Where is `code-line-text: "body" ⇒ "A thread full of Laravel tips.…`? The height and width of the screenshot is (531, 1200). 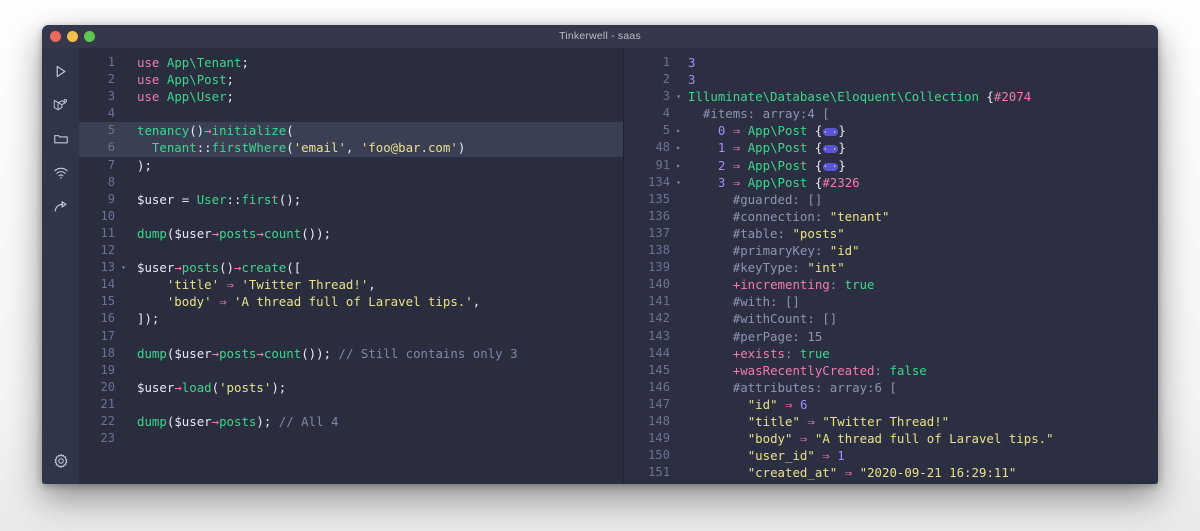
code-line-text: "body" ⇒ "A thread full of Laravel tips.… is located at coordinates (921, 438).